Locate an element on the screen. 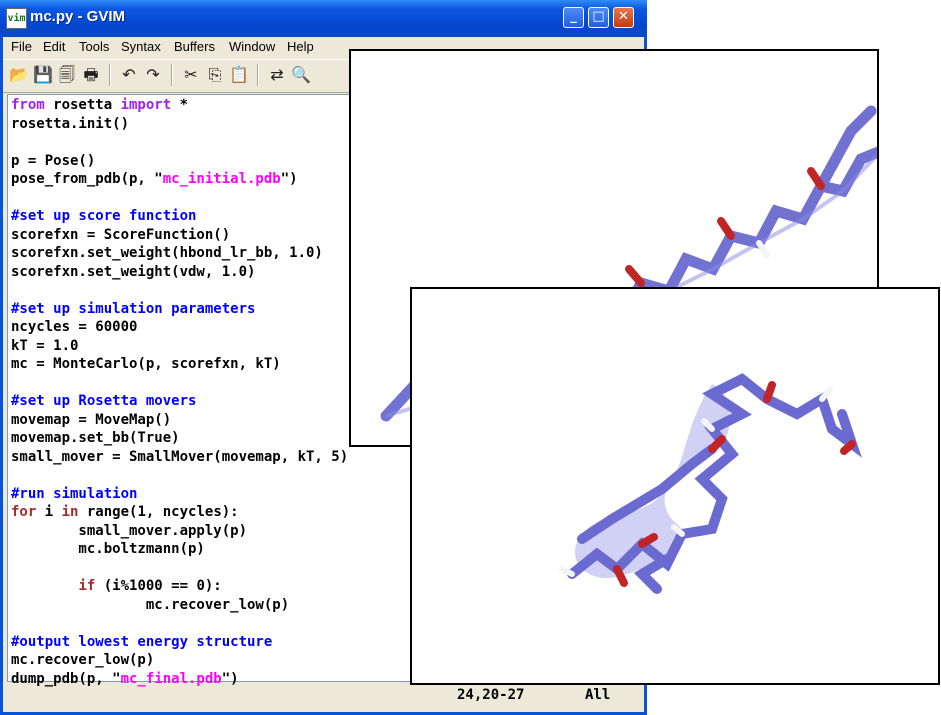 Image resolution: width=941 pixels, height=715 pixels. code-line: p = Pose() is located at coordinates (53, 160).